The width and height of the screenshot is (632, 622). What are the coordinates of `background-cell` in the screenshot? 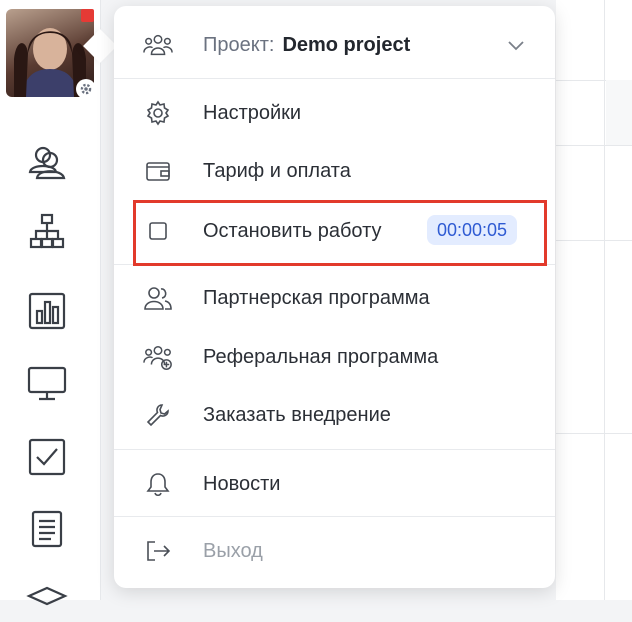 It's located at (619, 112).